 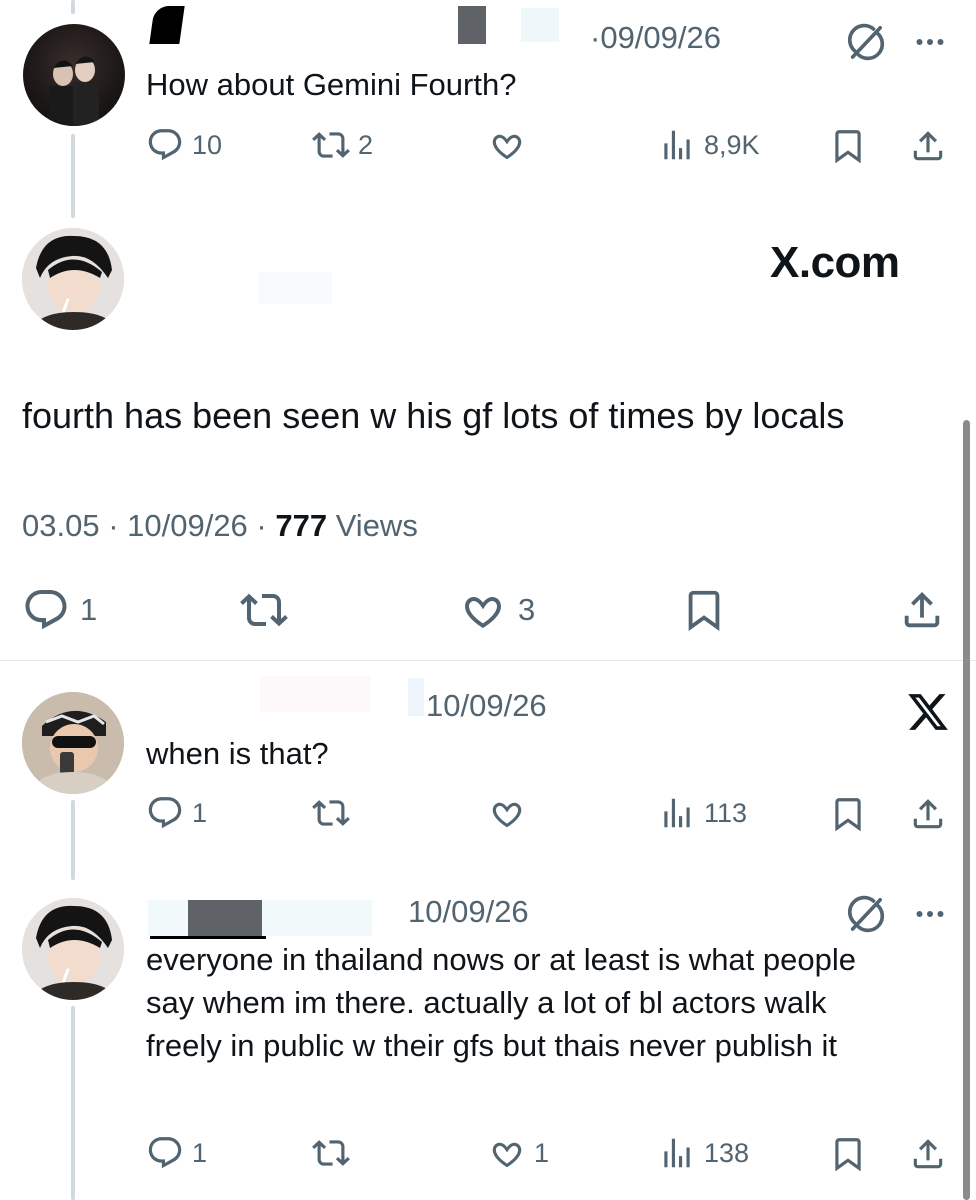 What do you see at coordinates (527, 609) in the screenshot?
I see `like-count: 3` at bounding box center [527, 609].